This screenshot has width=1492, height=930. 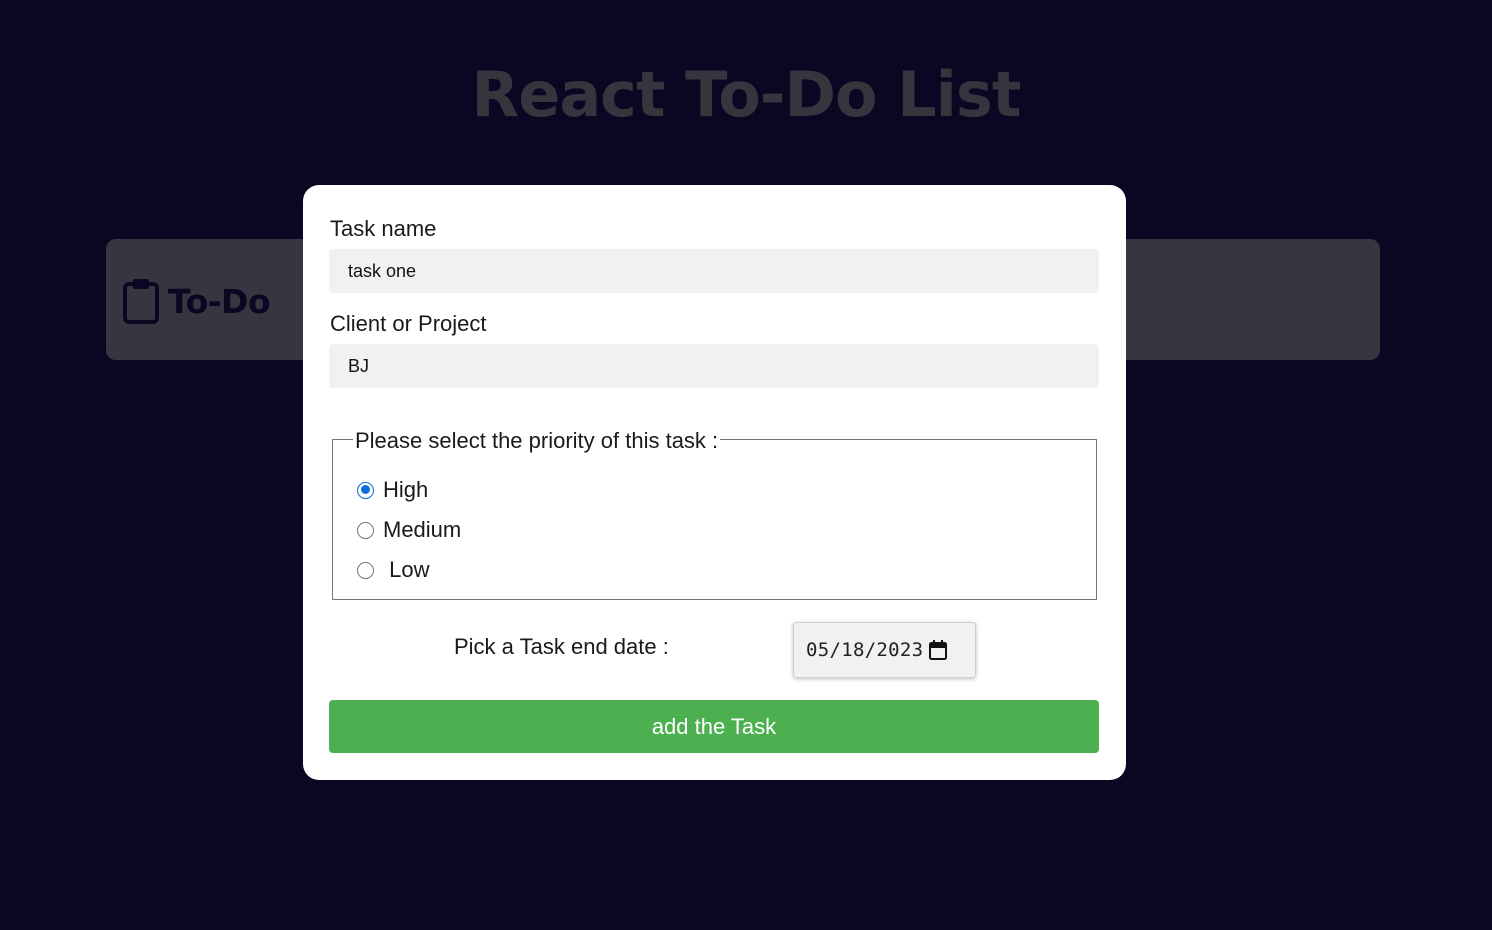 I want to click on clipboard-icon, so click(x=141, y=301).